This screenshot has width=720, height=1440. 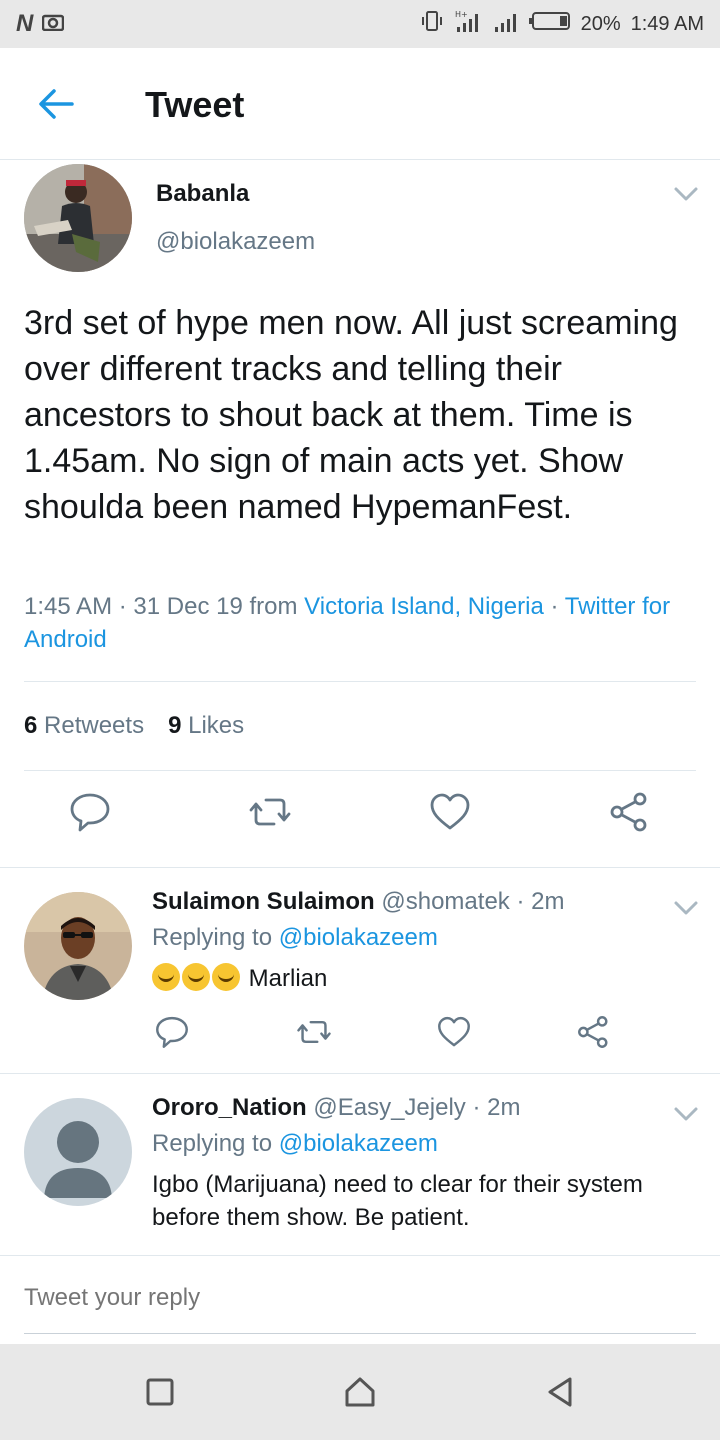 What do you see at coordinates (229, 1107) in the screenshot?
I see `reply-author-name: Ororo_Nation` at bounding box center [229, 1107].